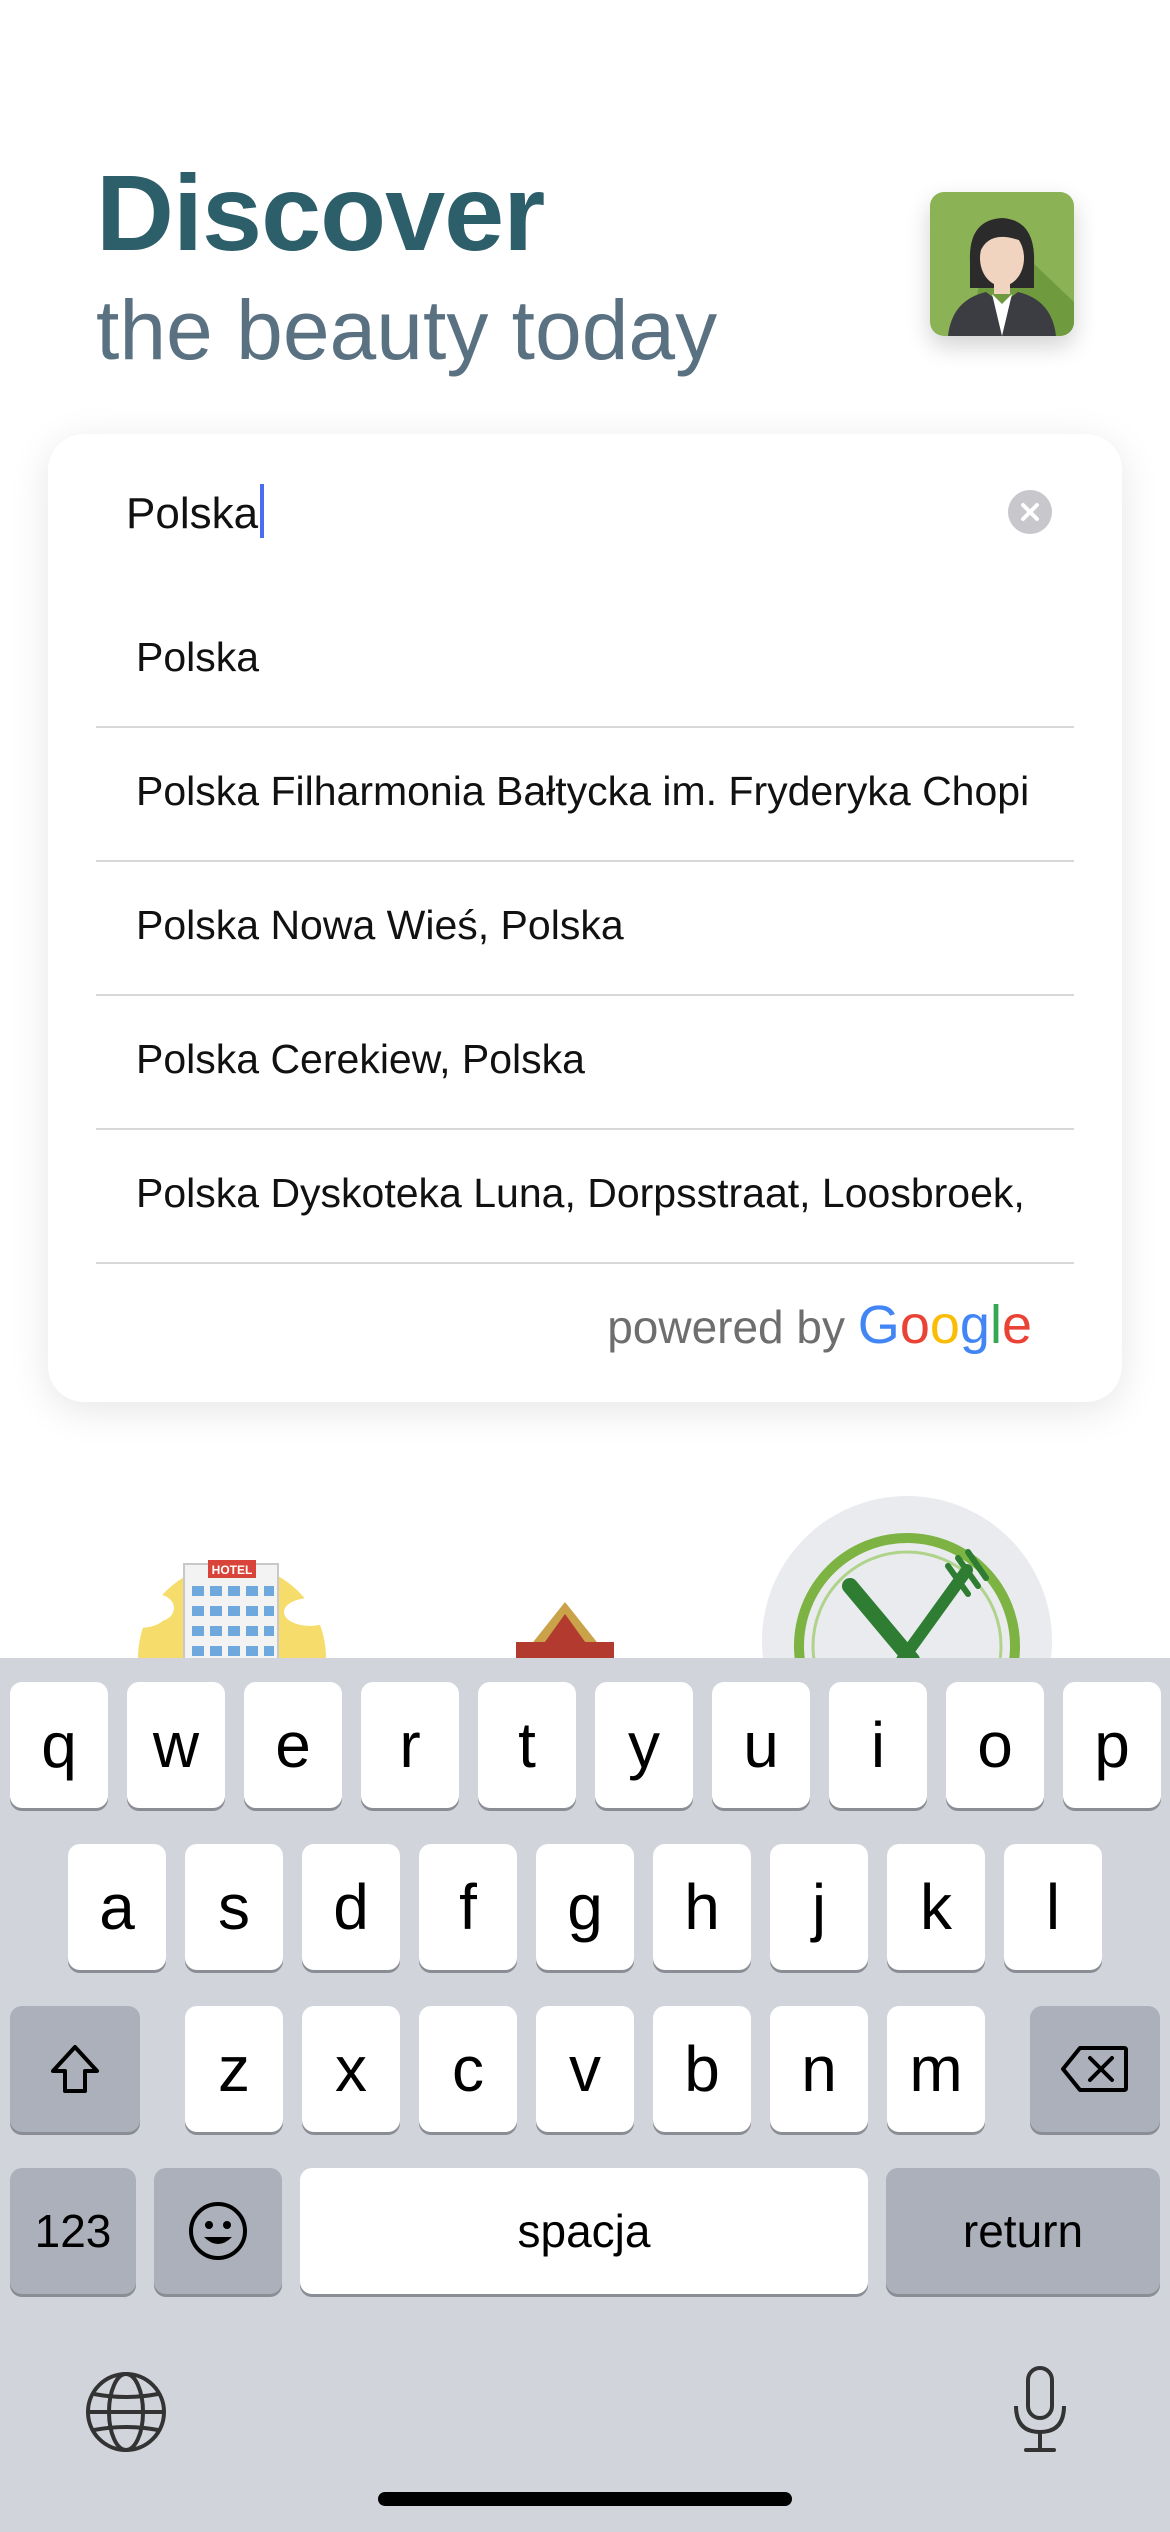 The width and height of the screenshot is (1170, 2532). Describe the element at coordinates (584, 2231) in the screenshot. I see `space-key: spacja` at that location.